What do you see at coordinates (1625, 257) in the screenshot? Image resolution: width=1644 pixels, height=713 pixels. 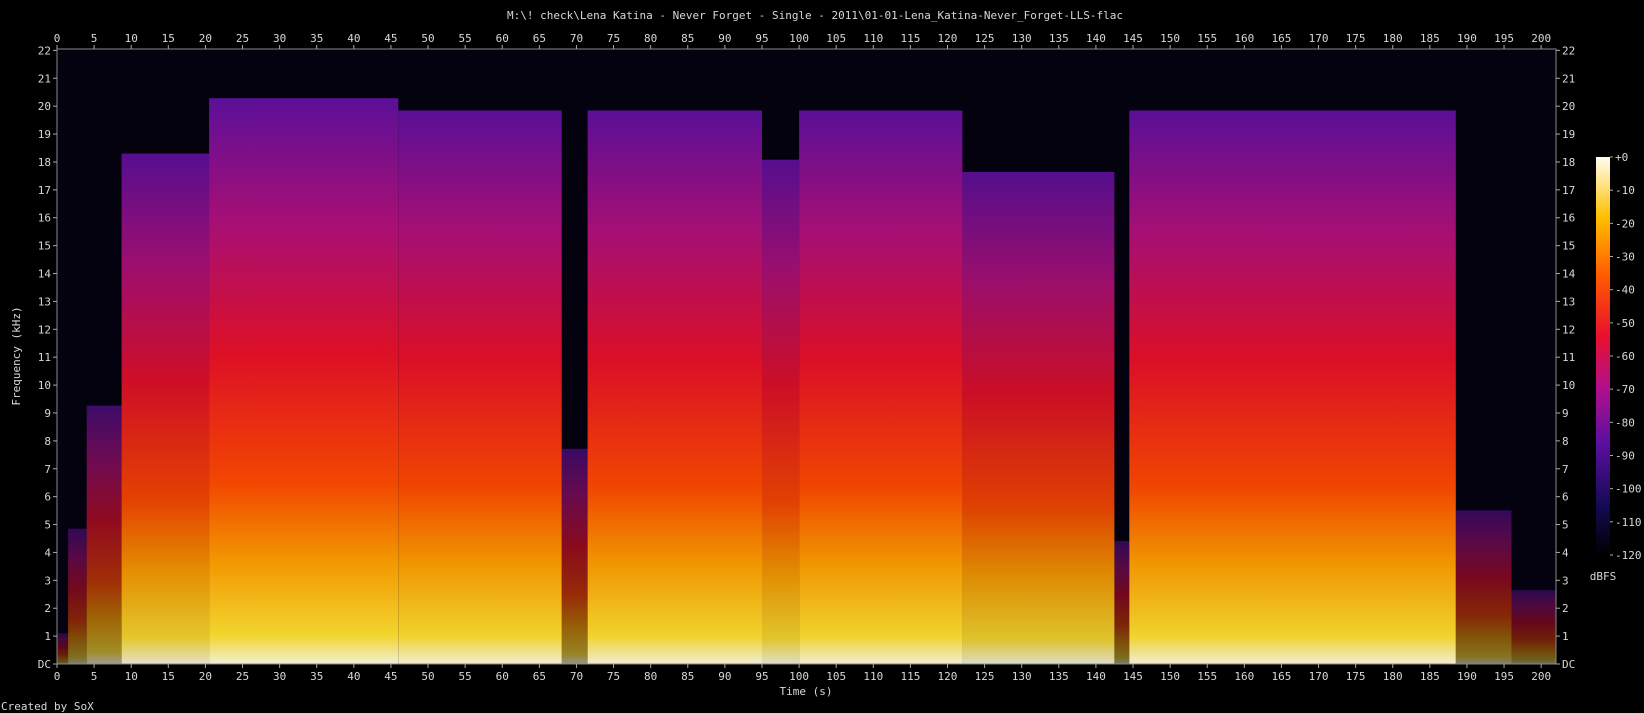 I see `colorbar-tick-label: -30` at bounding box center [1625, 257].